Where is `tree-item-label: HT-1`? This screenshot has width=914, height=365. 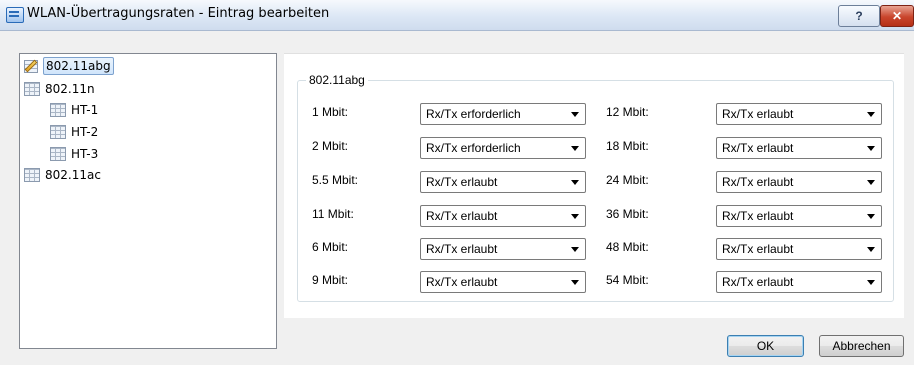
tree-item-label: HT-1 is located at coordinates (85, 110).